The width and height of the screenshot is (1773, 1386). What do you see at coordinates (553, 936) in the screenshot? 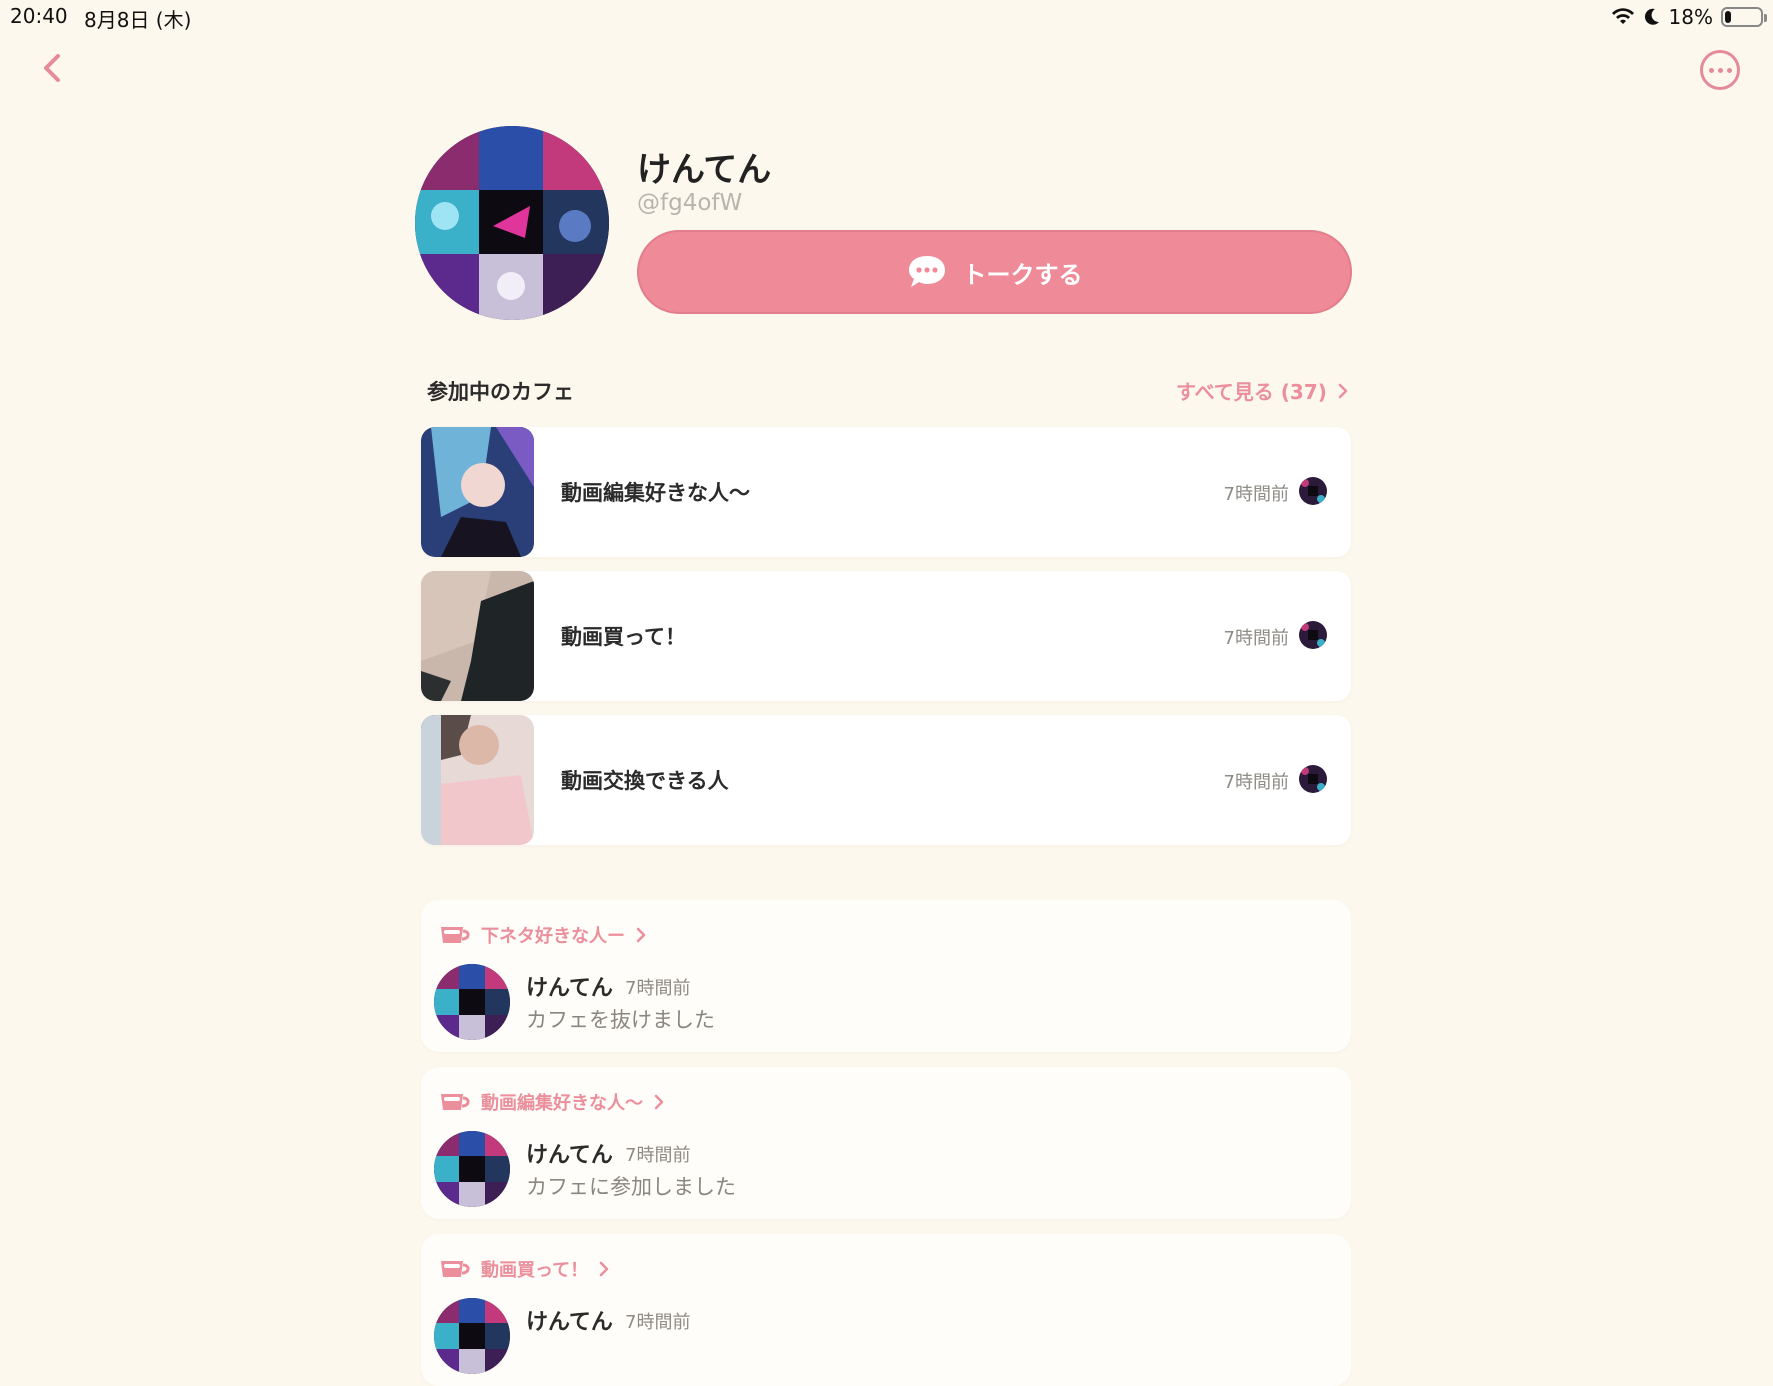
I see `activity-cafe-name: 下ネタ好きな人ー` at bounding box center [553, 936].